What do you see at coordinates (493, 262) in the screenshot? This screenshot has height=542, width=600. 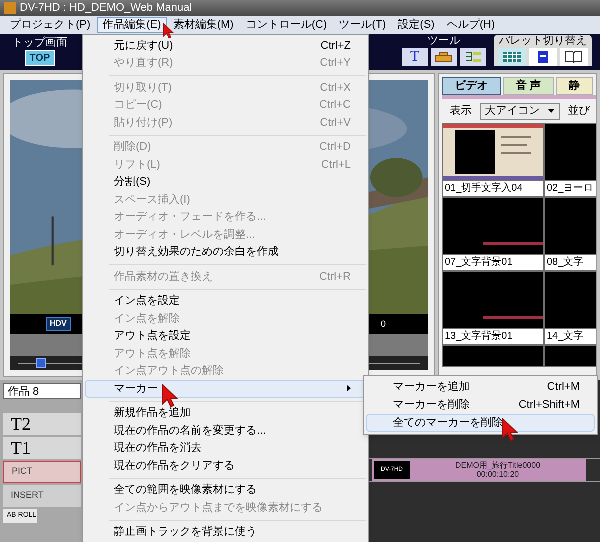 I see `thumbnail-label: 07_文字背景01` at bounding box center [493, 262].